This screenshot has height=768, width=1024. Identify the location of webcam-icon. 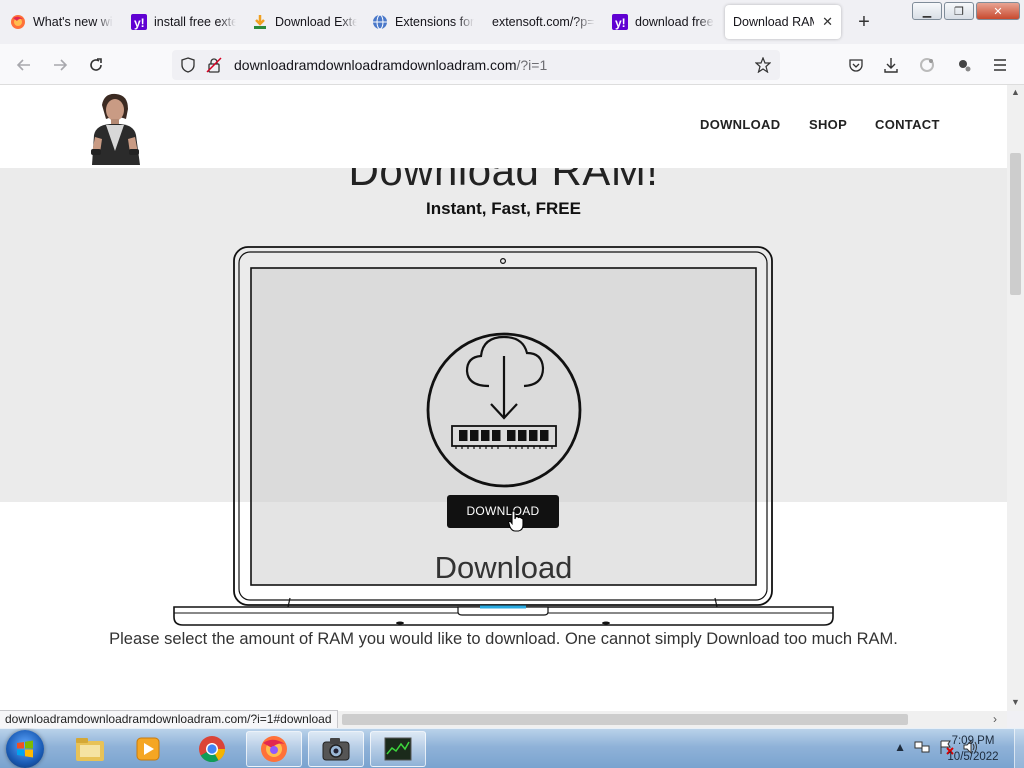
(503, 261).